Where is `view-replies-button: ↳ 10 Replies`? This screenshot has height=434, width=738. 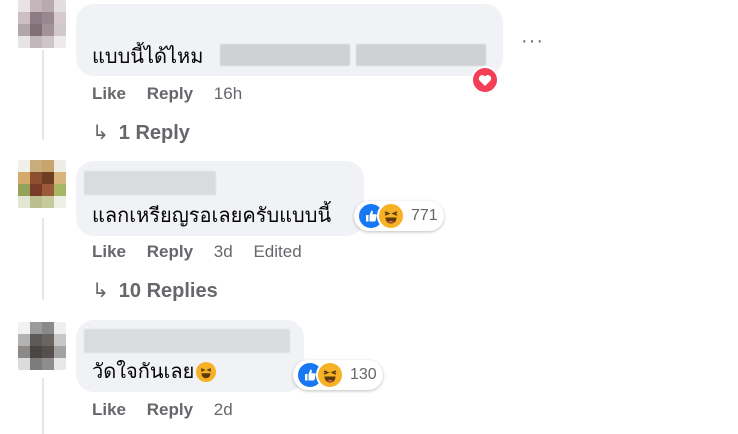
view-replies-button: ↳ 10 Replies is located at coordinates (155, 290).